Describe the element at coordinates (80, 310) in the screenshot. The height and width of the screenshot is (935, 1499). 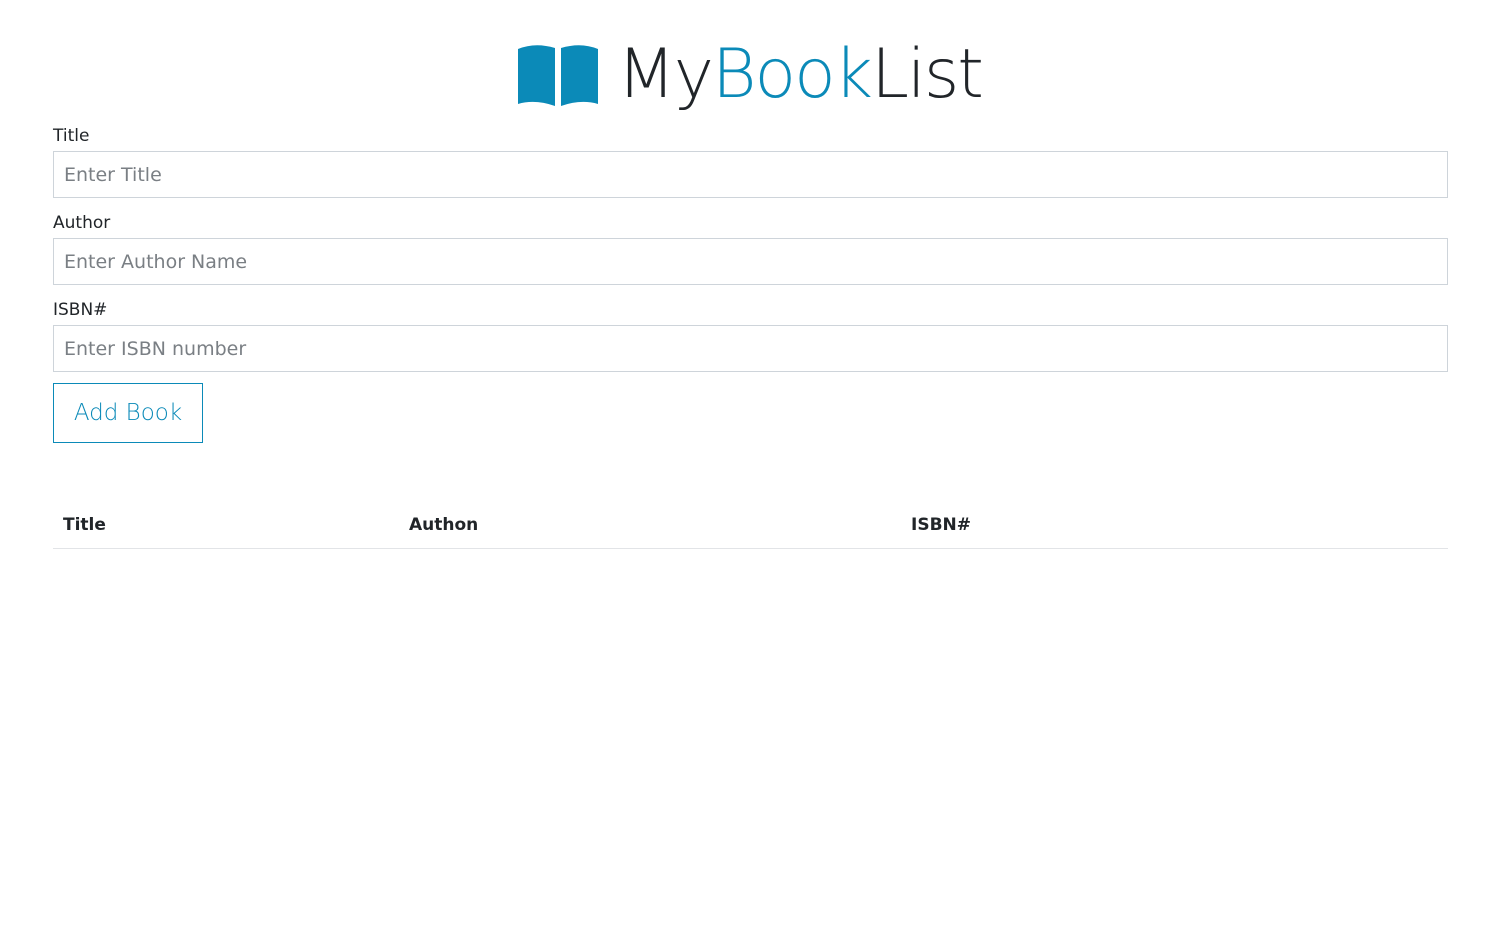
I see `isbn-label: ISBN#` at that location.